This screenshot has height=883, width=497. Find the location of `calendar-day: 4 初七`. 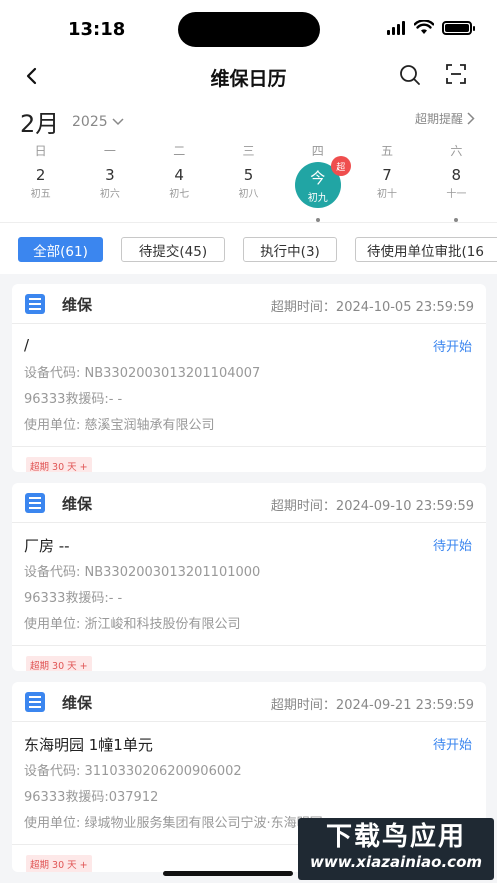

calendar-day: 4 初七 is located at coordinates (179, 188).